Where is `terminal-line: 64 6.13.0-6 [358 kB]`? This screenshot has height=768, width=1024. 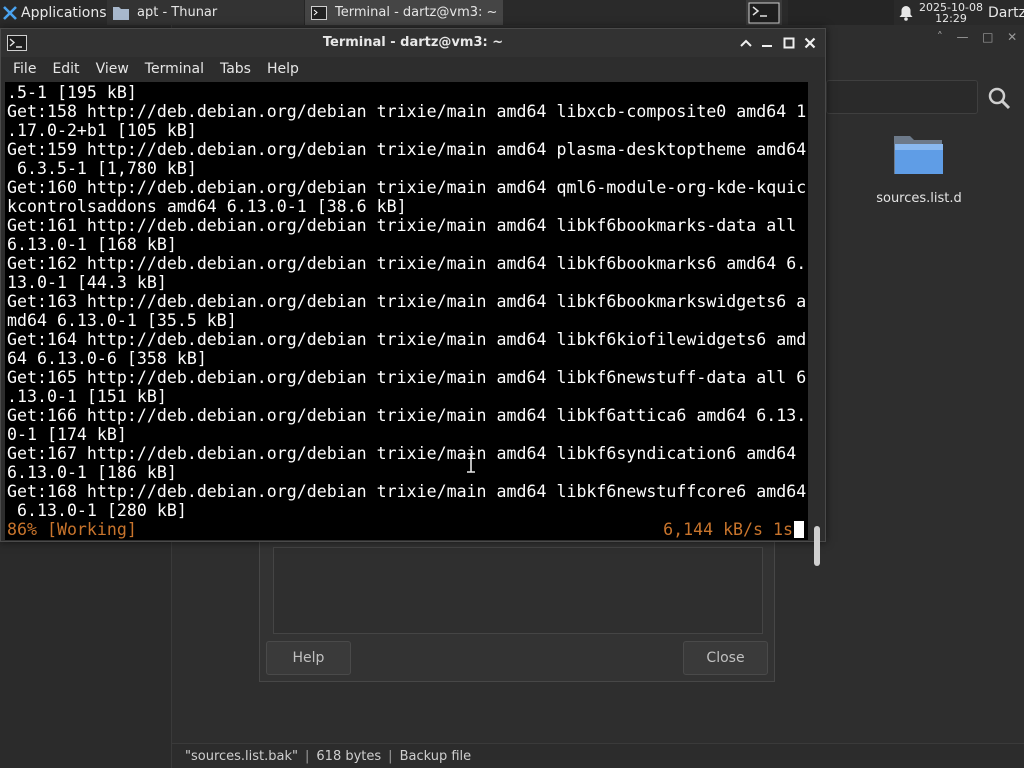
terminal-line: 64 6.13.0-6 [358 kB] is located at coordinates (107, 358).